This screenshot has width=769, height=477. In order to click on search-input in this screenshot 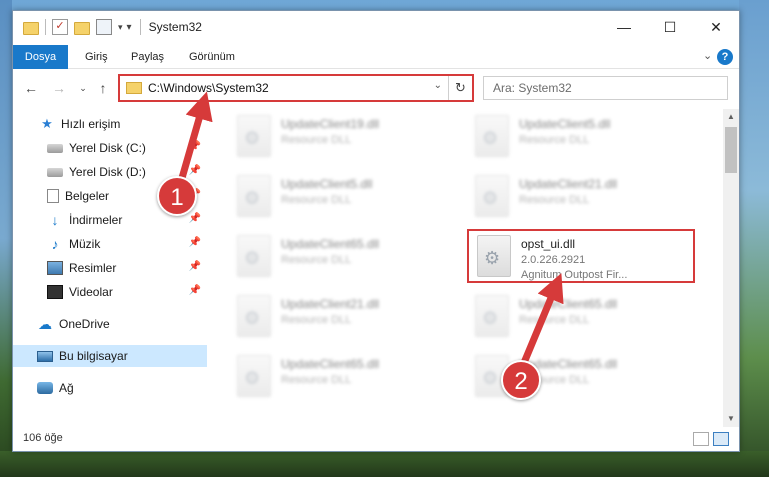, I will do `click(605, 88)`.